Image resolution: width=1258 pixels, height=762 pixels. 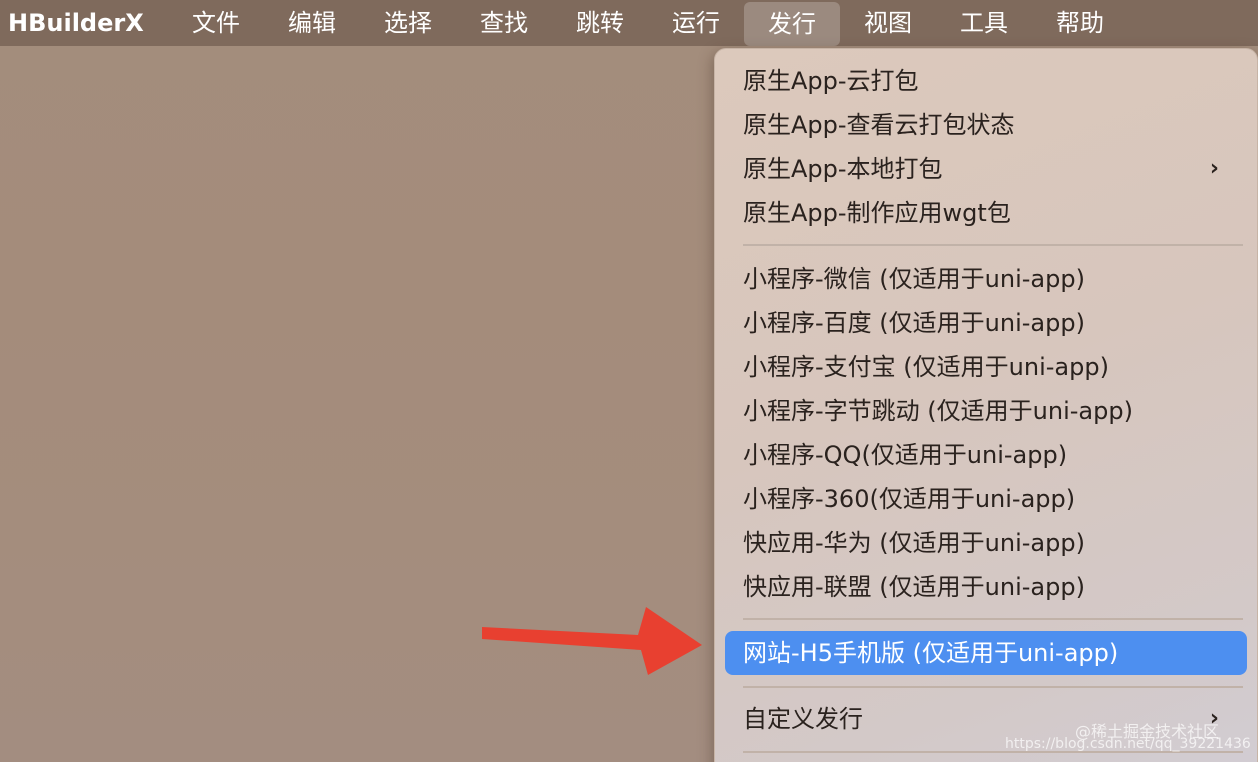 I want to click on menu-item-label: 网站-H5手机版 (仅适用于uni-app), so click(x=931, y=653).